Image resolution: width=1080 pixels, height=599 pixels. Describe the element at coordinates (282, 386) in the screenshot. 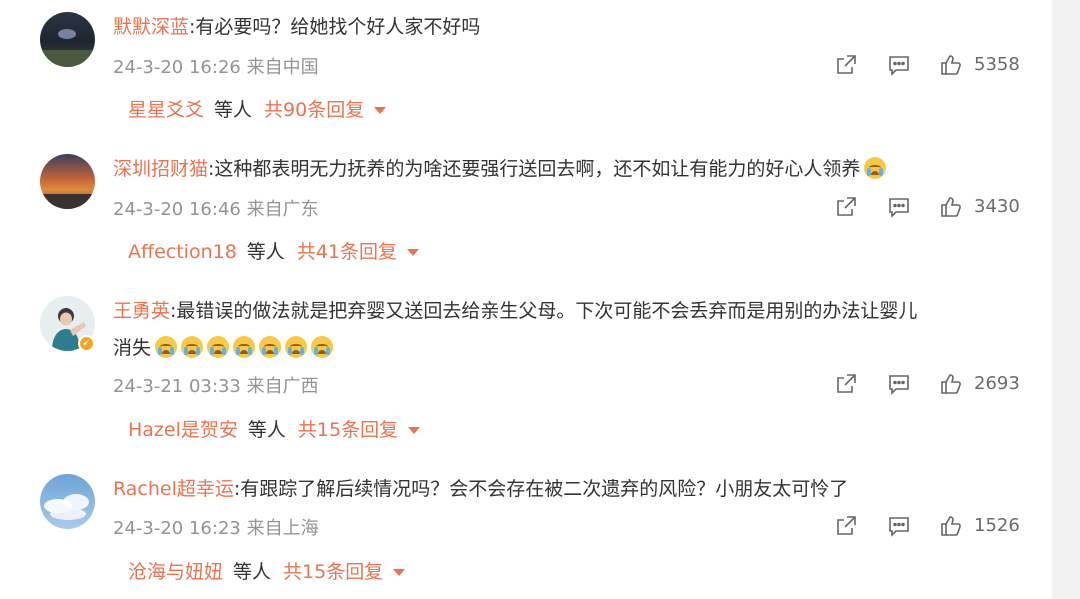

I see `comment-location: 来自广西` at that location.